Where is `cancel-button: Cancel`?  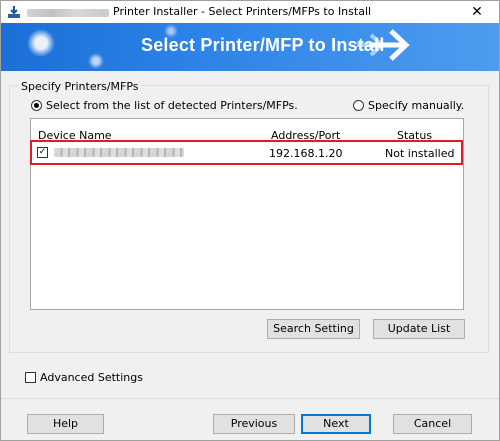 cancel-button: Cancel is located at coordinates (432, 424).